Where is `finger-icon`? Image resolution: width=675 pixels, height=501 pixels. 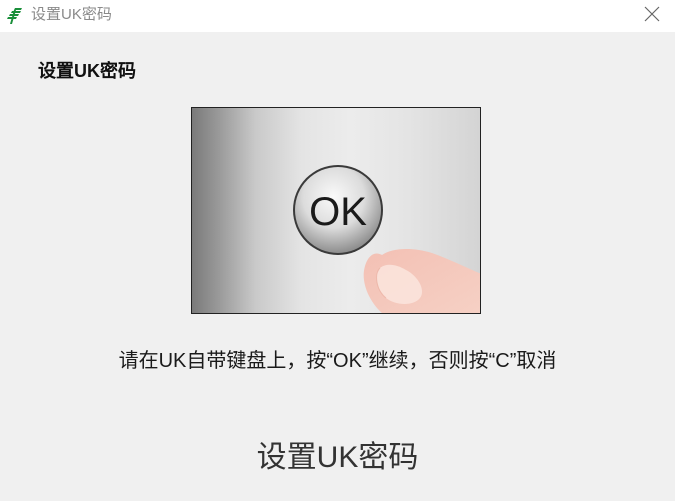 finger-icon is located at coordinates (421, 281).